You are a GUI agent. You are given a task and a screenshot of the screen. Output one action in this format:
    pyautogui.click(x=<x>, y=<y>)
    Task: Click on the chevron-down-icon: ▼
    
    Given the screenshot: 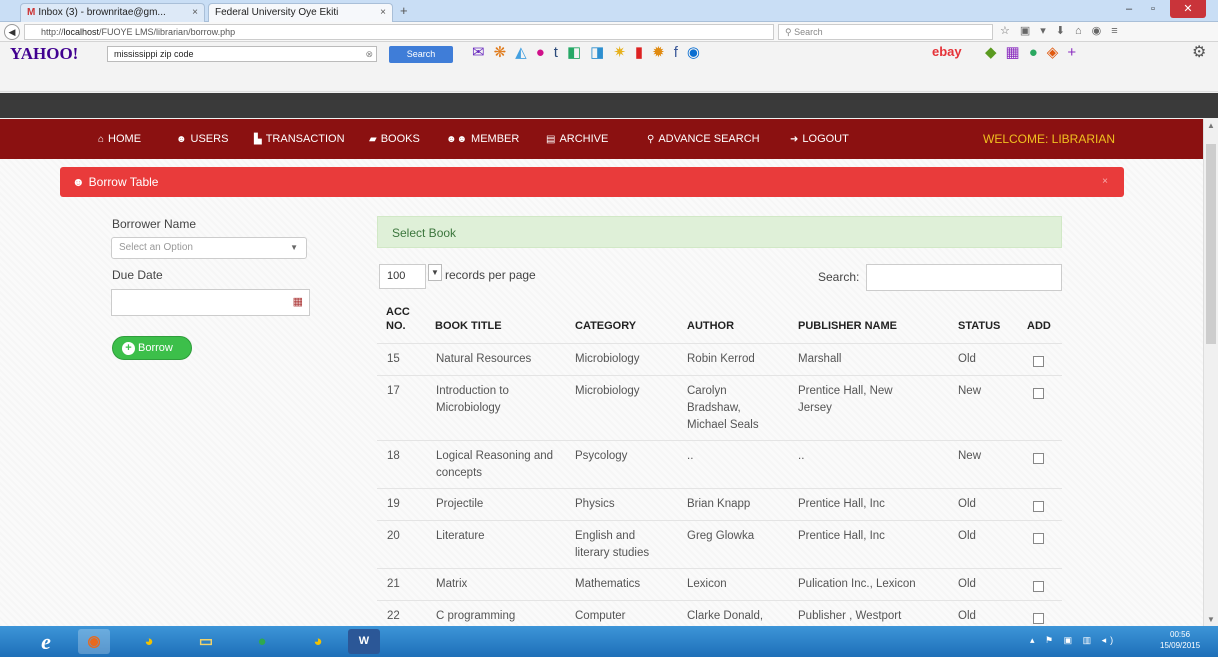 What is the action you would take?
    pyautogui.click(x=435, y=272)
    